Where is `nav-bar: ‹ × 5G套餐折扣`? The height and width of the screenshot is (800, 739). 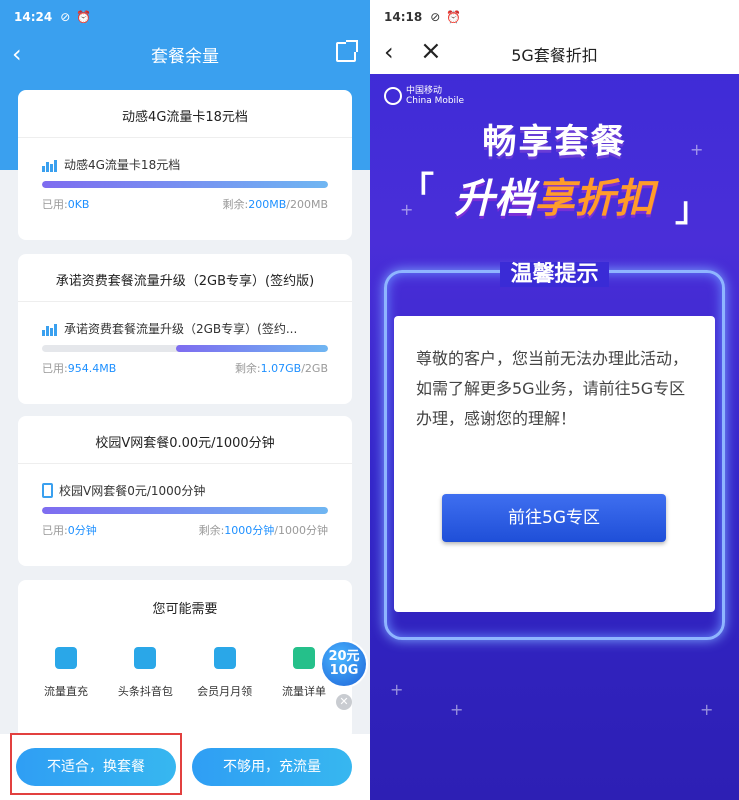
nav-bar: ‹ × 5G套餐折扣 is located at coordinates (554, 54).